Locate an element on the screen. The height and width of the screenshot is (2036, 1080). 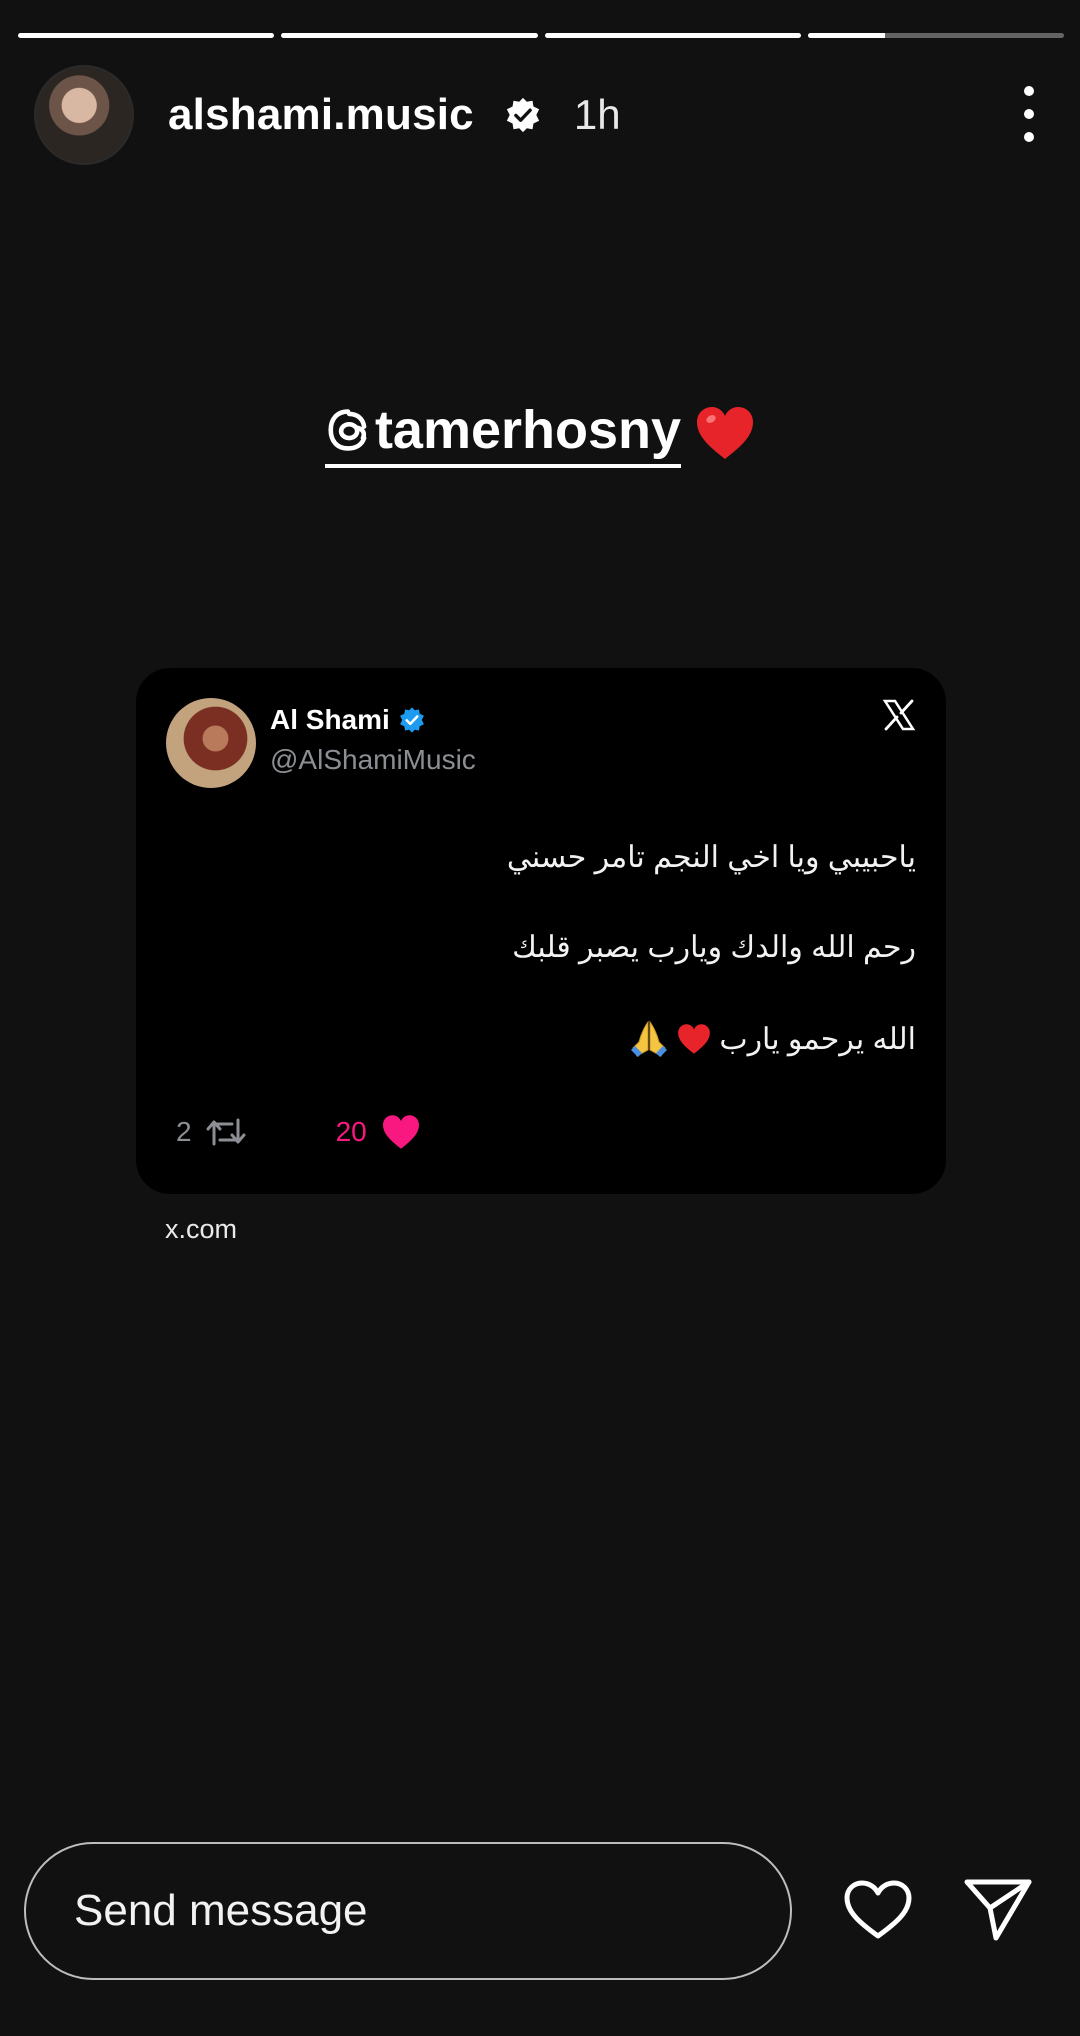
praying-hands-emoji-icon is located at coordinates (649, 1038).